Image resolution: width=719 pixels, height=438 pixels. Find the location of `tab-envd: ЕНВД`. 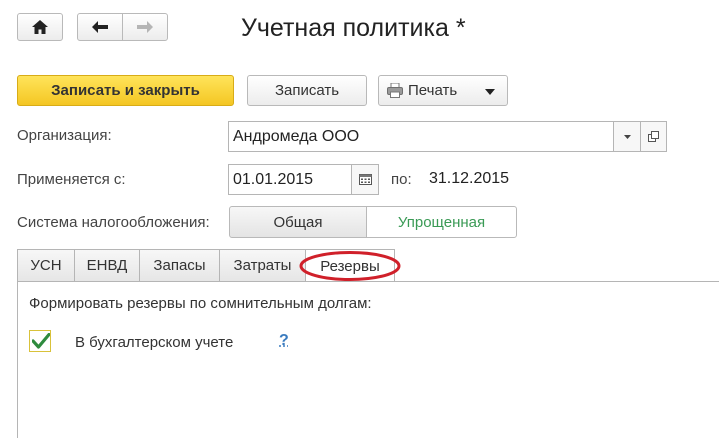

tab-envd: ЕНВД is located at coordinates (107, 265).